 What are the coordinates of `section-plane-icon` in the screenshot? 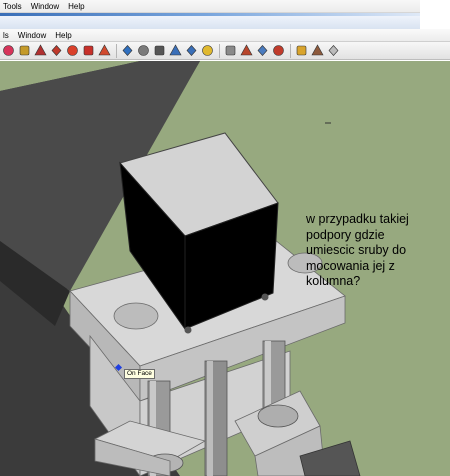 It's located at (207, 50).